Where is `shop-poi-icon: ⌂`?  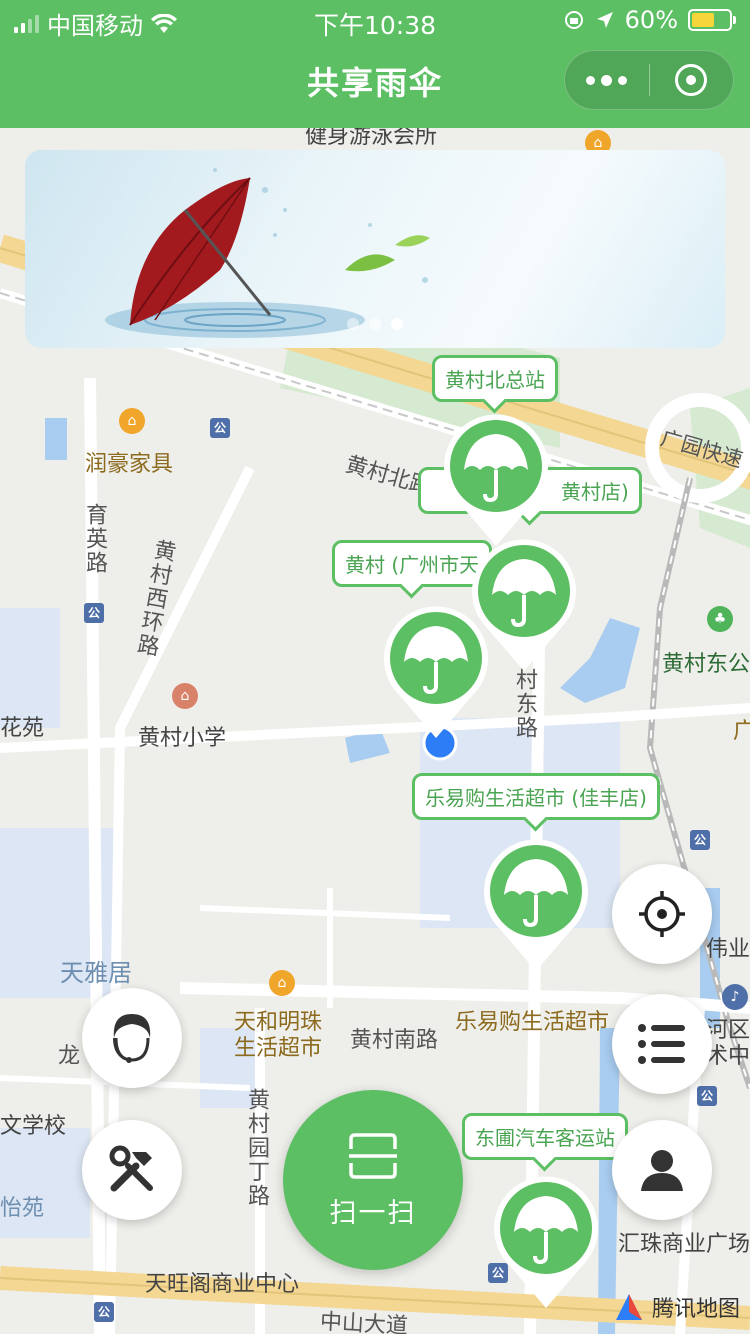
shop-poi-icon: ⌂ is located at coordinates (132, 421).